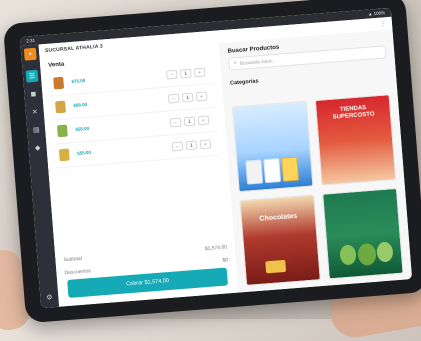 This screenshot has height=341, width=421. Describe the element at coordinates (82, 128) in the screenshot. I see `product-price: $58.00` at that location.